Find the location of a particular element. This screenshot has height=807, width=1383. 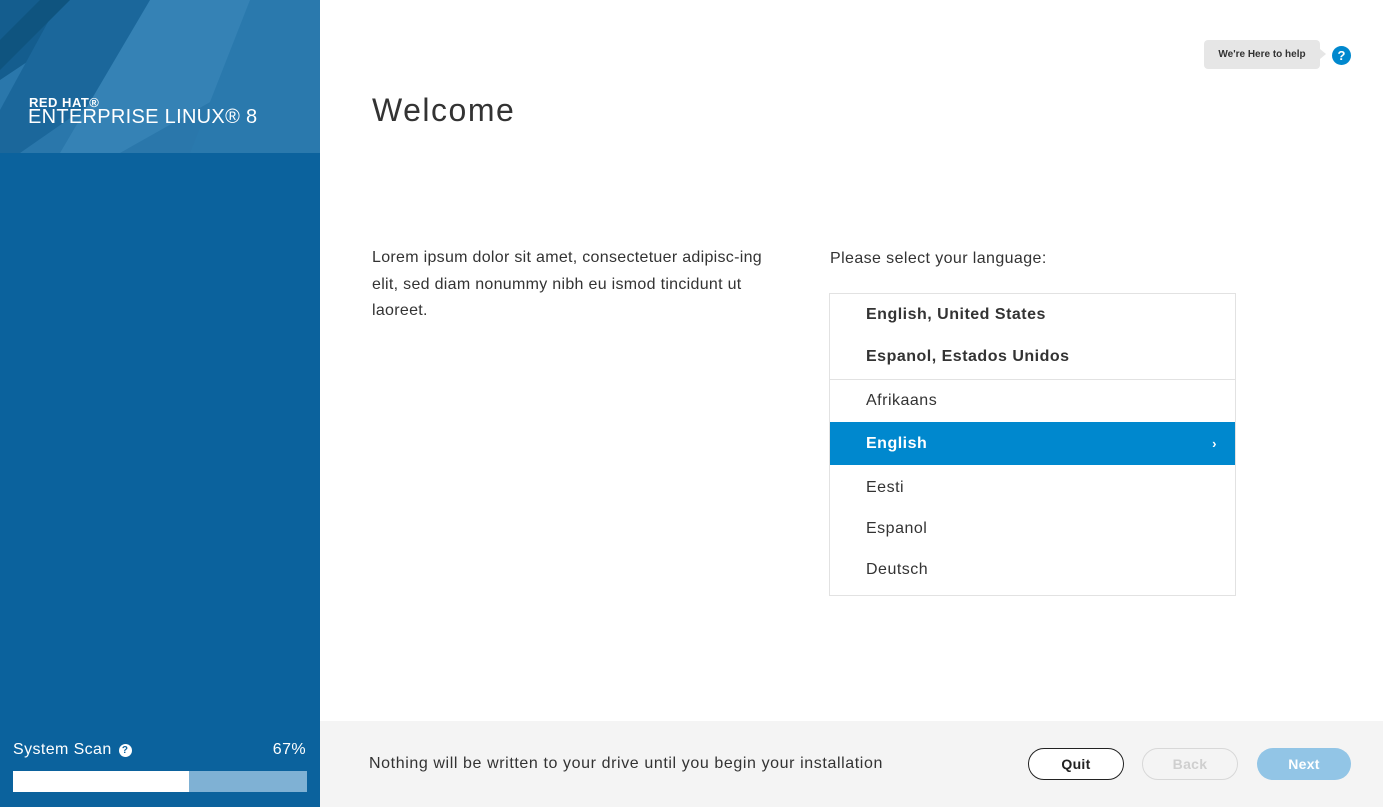

language-prompt: Please select your language: is located at coordinates (938, 258).